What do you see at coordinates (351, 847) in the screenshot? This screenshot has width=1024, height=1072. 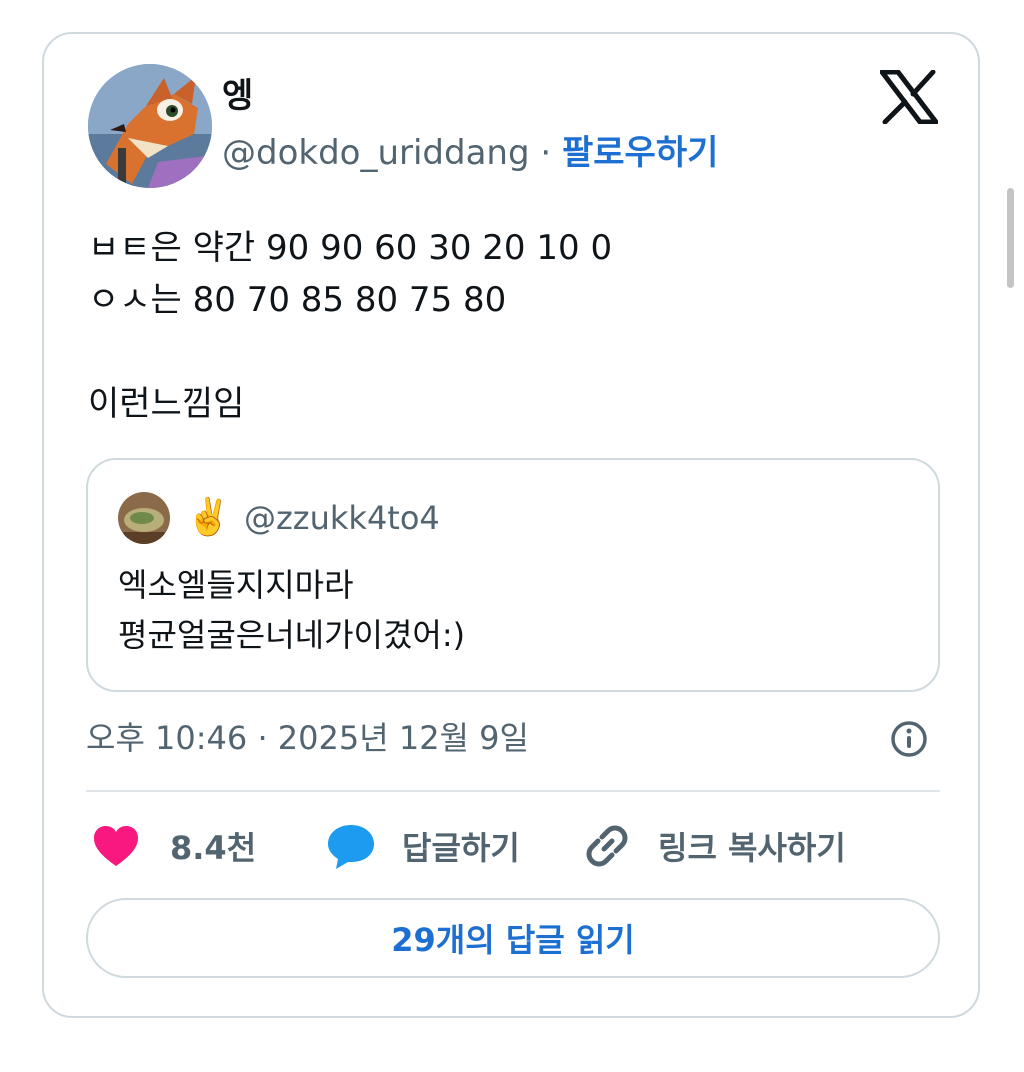 I see `speech-bubble-icon` at bounding box center [351, 847].